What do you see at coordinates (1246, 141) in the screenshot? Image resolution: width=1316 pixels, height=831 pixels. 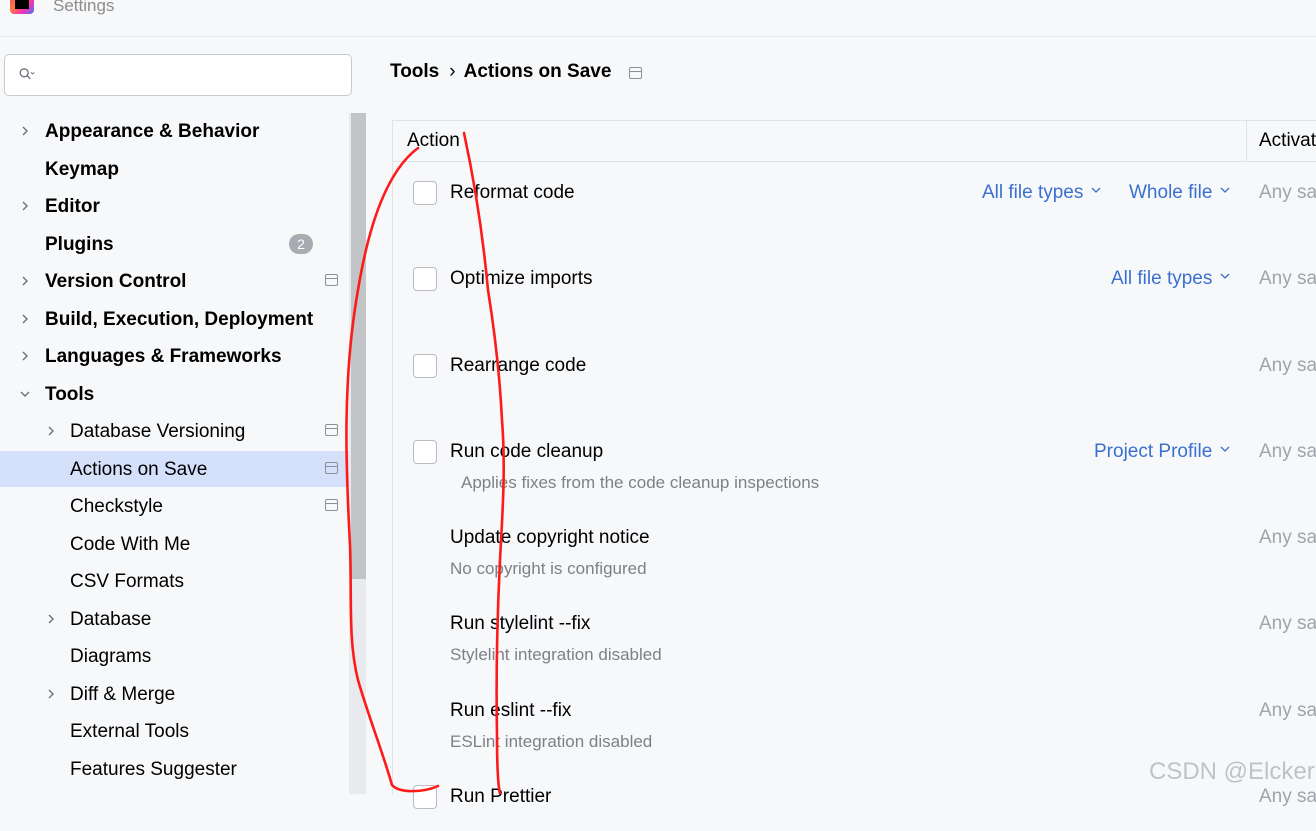 I see `column-divider` at bounding box center [1246, 141].